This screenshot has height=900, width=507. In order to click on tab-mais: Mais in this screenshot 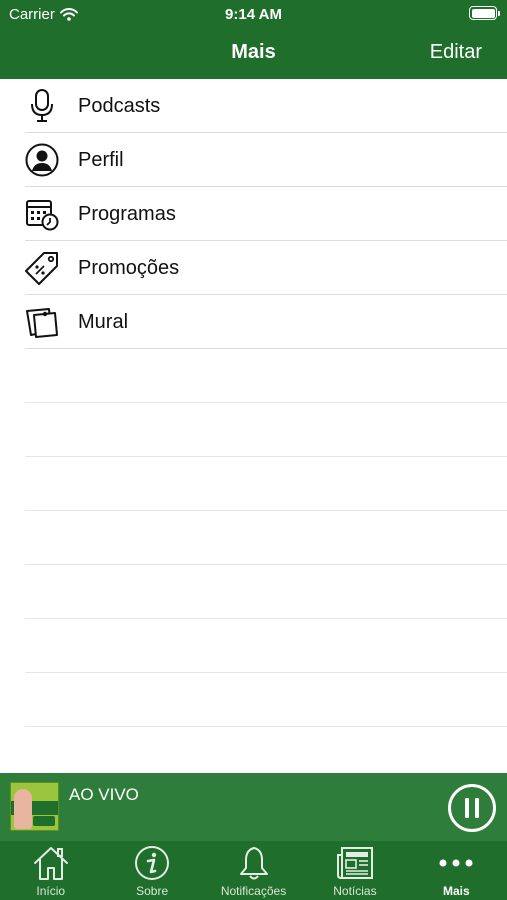, I will do `click(456, 870)`.